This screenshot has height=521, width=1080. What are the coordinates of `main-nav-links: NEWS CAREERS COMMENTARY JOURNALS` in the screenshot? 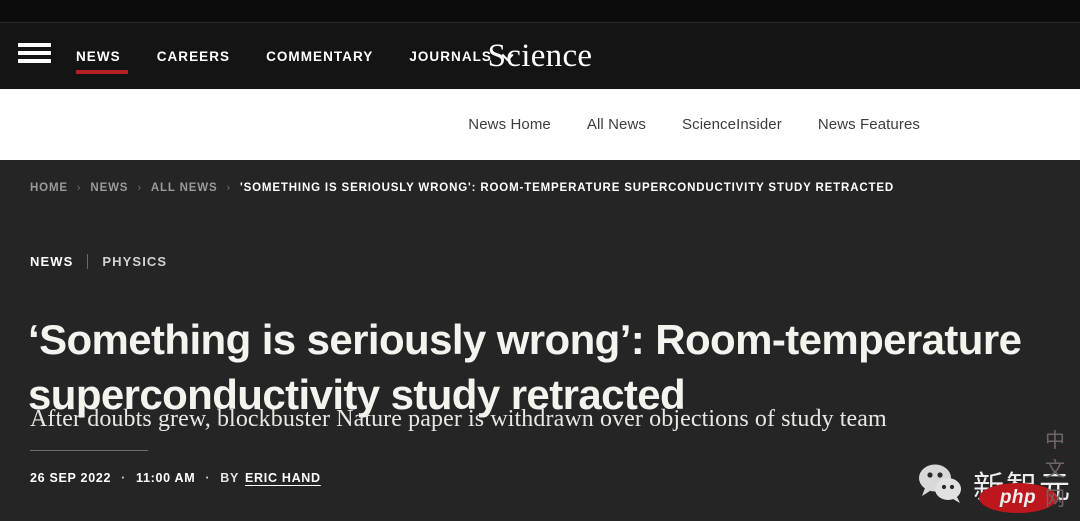 It's located at (304, 56).